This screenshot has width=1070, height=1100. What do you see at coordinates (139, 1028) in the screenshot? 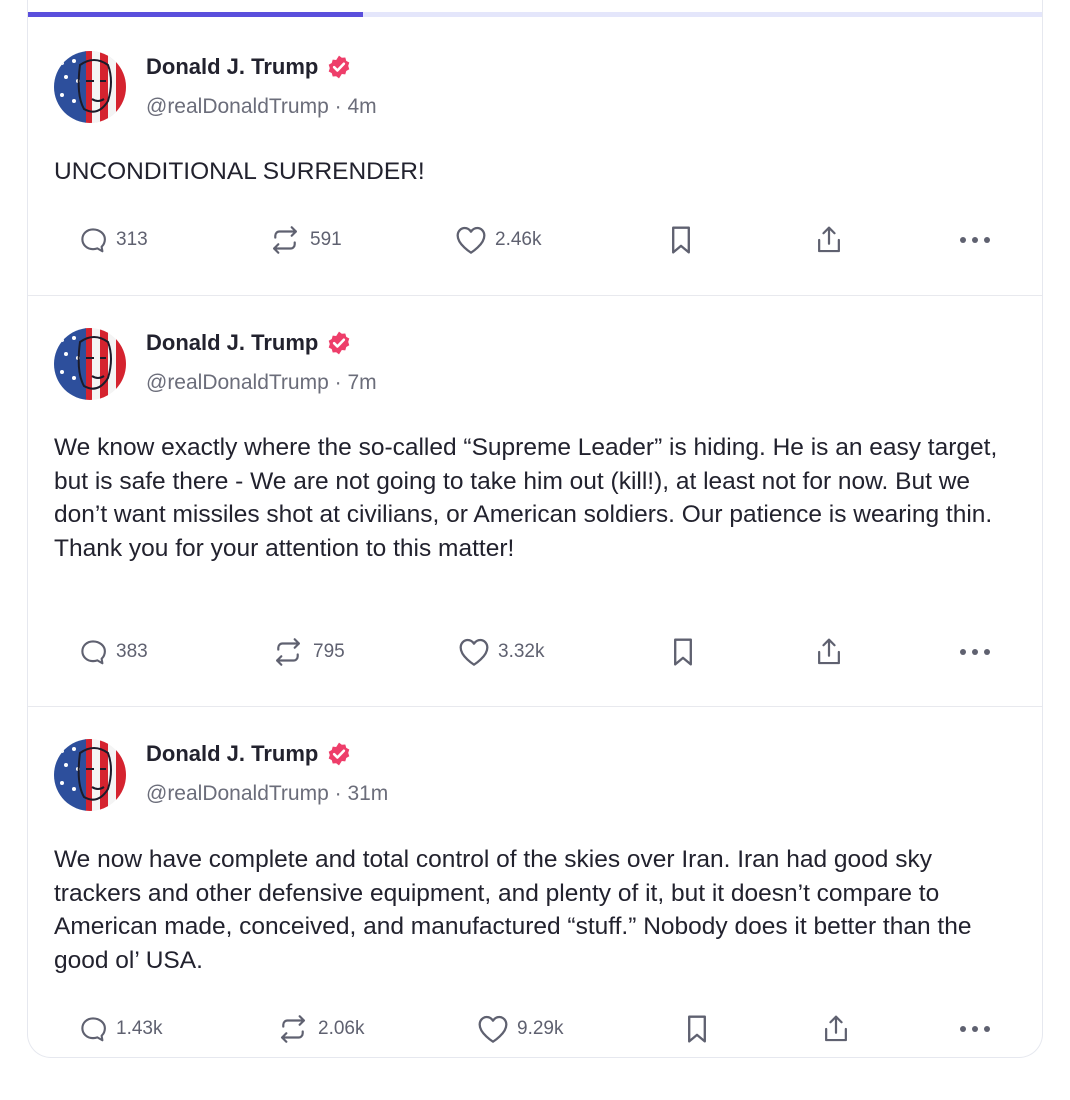
I see `reply-count: 1.43k` at bounding box center [139, 1028].